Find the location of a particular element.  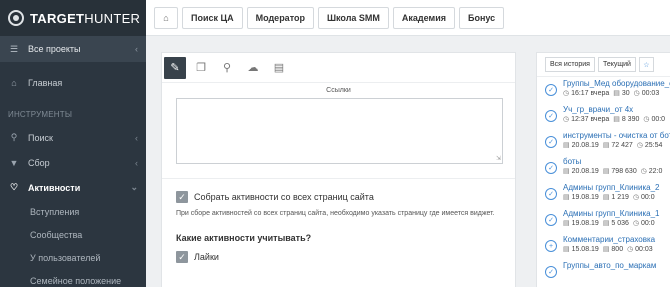

tab-copy: ❐ is located at coordinates (201, 68).